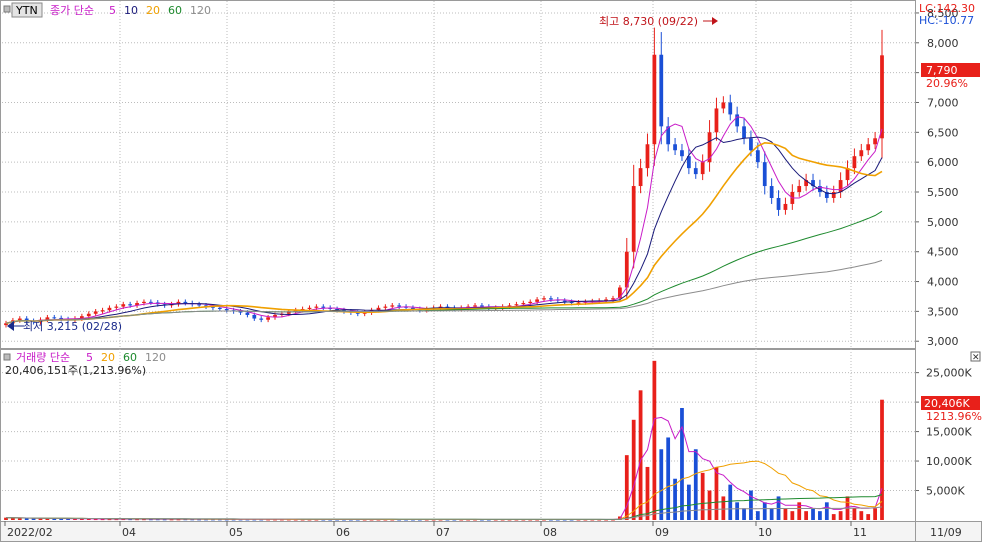 The height and width of the screenshot is (542, 982). I want to click on price-tick-label: 3,000, so click(943, 341).